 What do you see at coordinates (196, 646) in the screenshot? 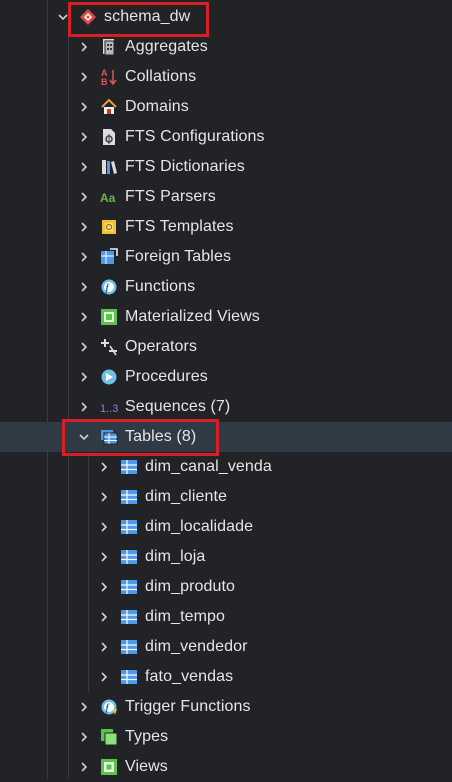
I see `tree-item-label: dim_vendedor` at bounding box center [196, 646].